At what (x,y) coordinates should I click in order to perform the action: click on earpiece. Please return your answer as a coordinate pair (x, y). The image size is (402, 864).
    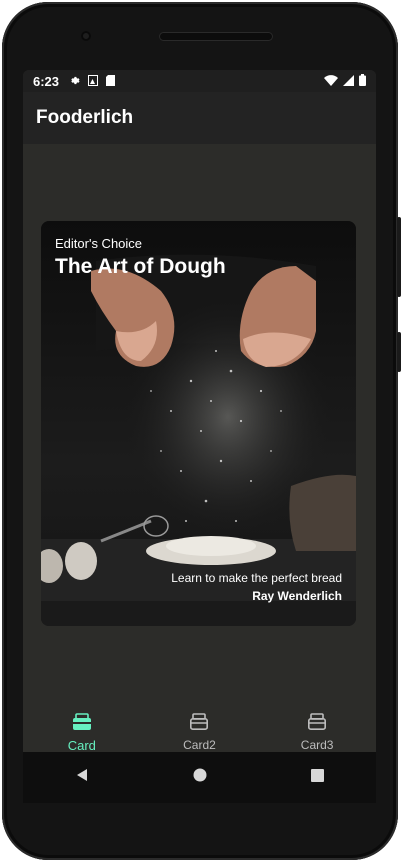
    Looking at the image, I should click on (216, 36).